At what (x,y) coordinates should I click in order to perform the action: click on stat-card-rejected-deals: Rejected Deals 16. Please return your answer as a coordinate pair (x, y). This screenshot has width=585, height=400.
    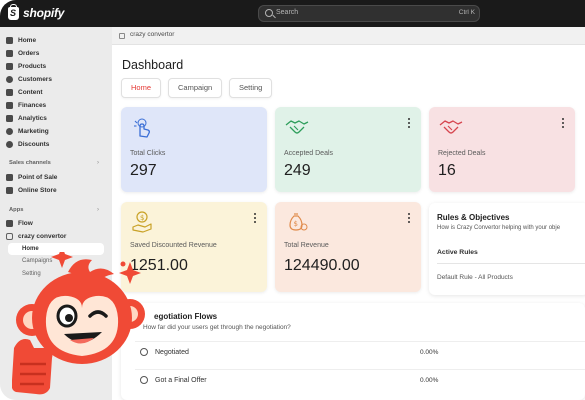
    Looking at the image, I should click on (502, 149).